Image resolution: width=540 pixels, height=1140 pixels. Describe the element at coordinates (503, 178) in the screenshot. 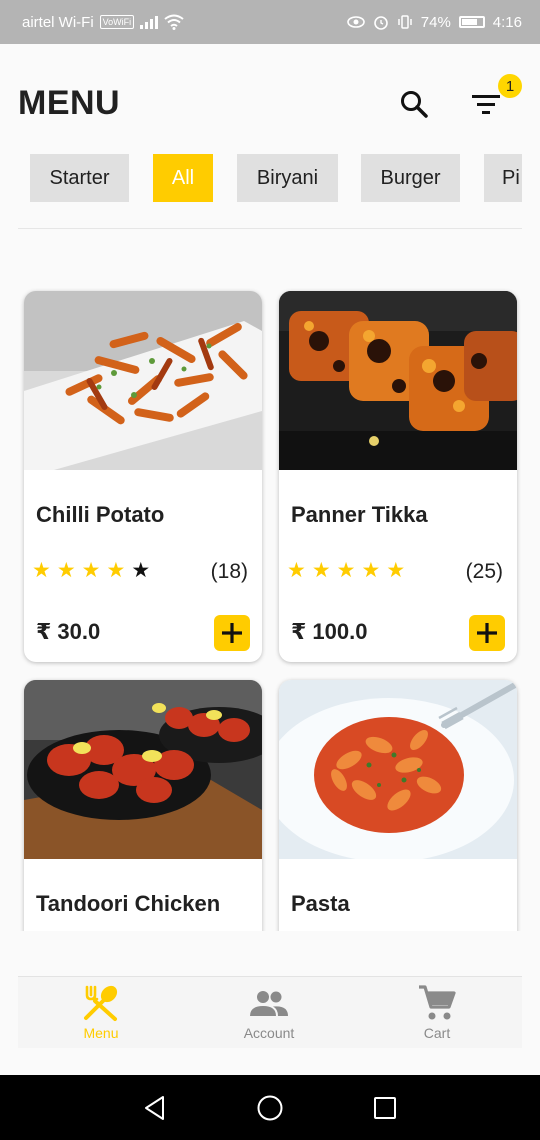

I see `chip-pizza: Pi` at that location.